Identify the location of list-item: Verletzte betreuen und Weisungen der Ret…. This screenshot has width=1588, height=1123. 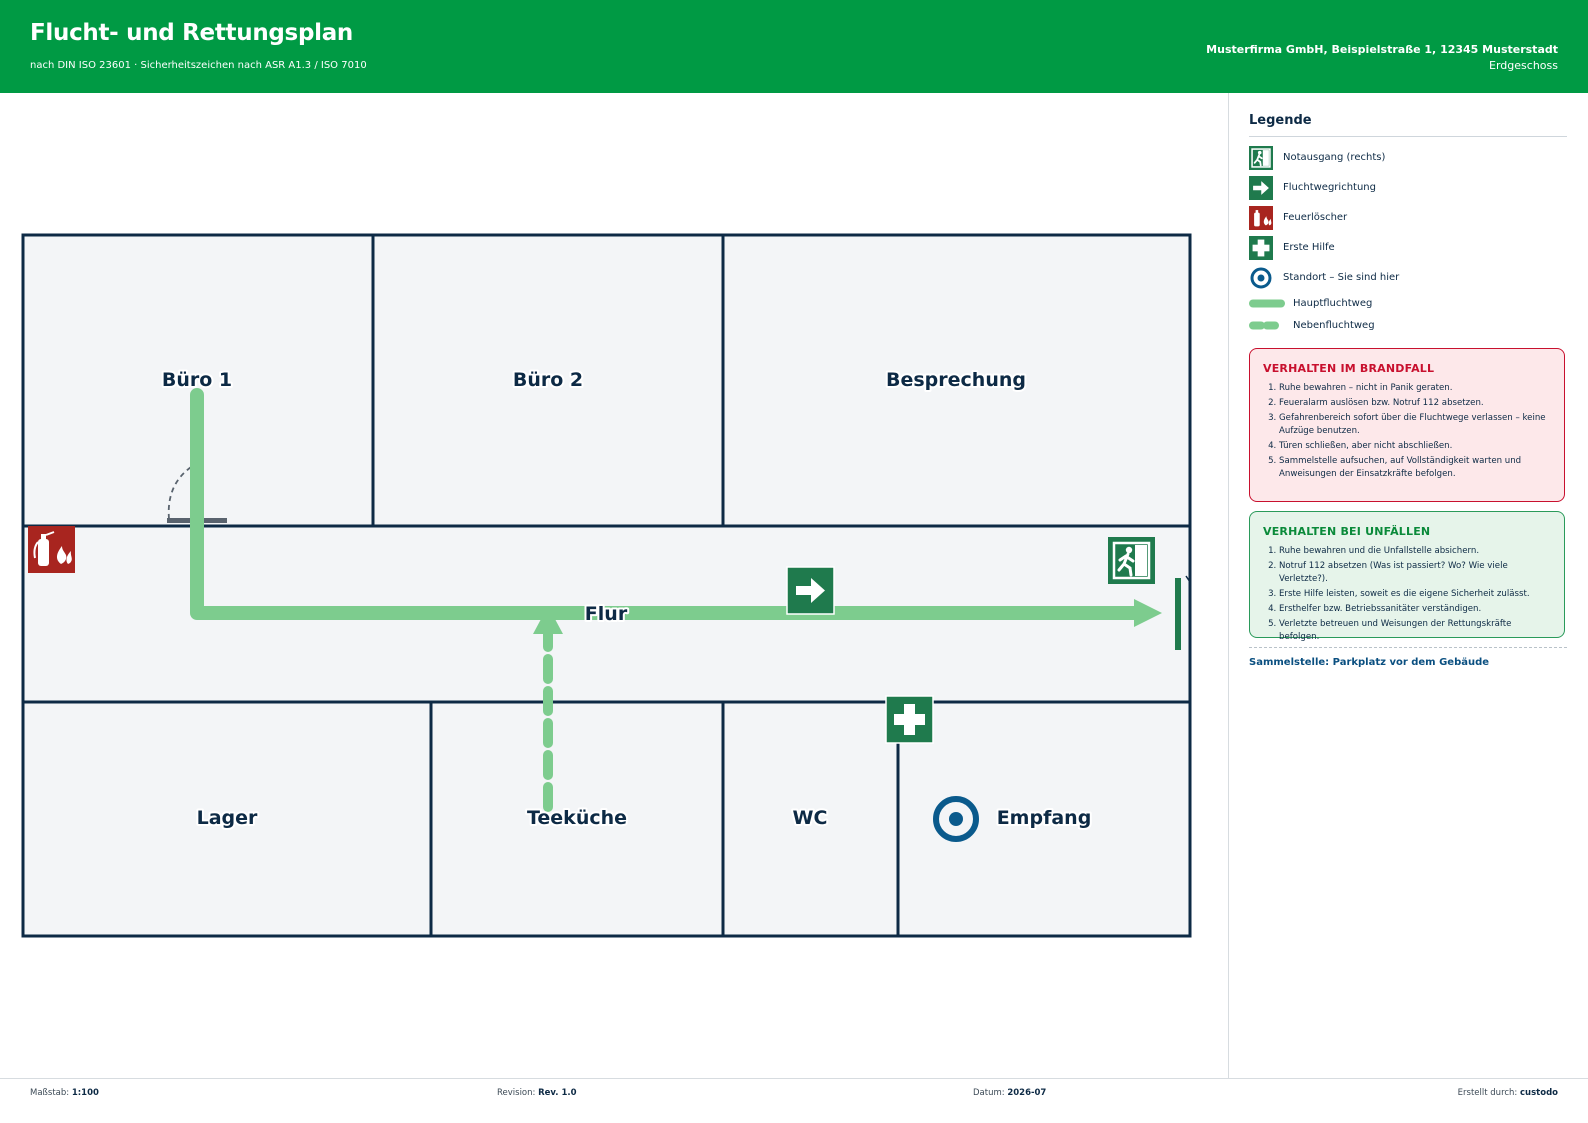
(1415, 631).